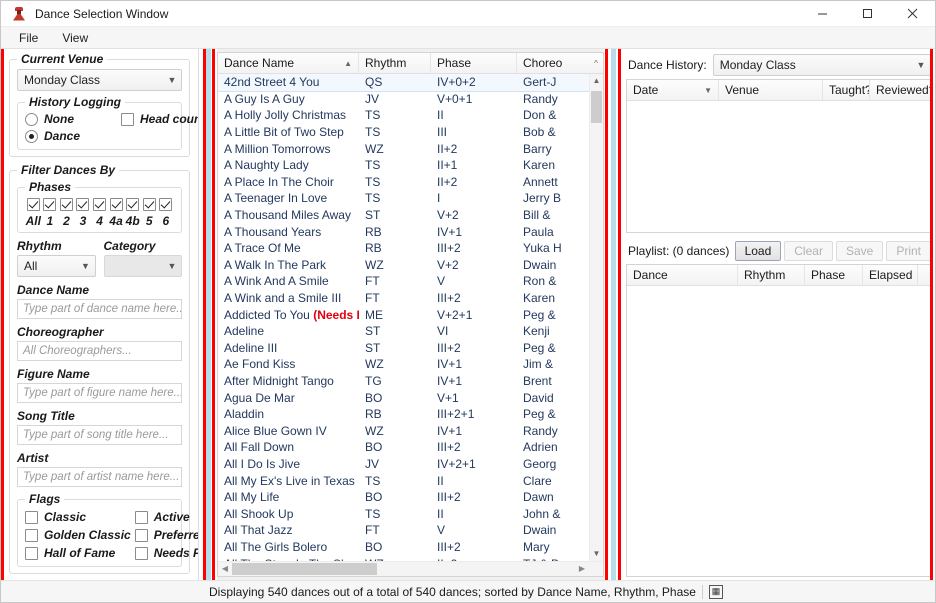 The image size is (936, 603). I want to click on left-splitter, so click(208, 314).